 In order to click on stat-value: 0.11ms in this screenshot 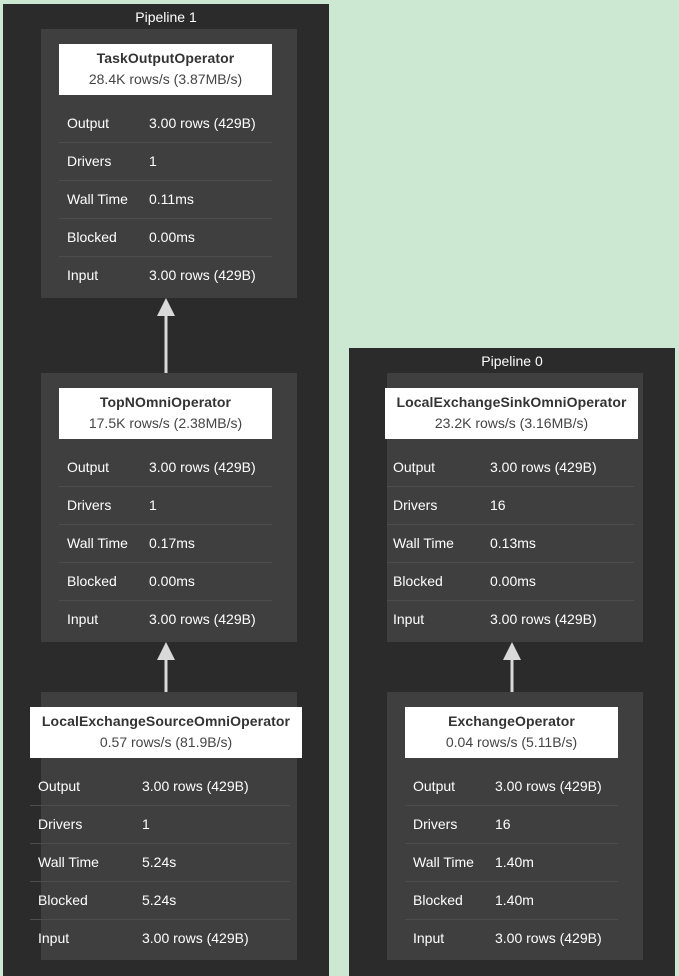, I will do `click(171, 199)`.